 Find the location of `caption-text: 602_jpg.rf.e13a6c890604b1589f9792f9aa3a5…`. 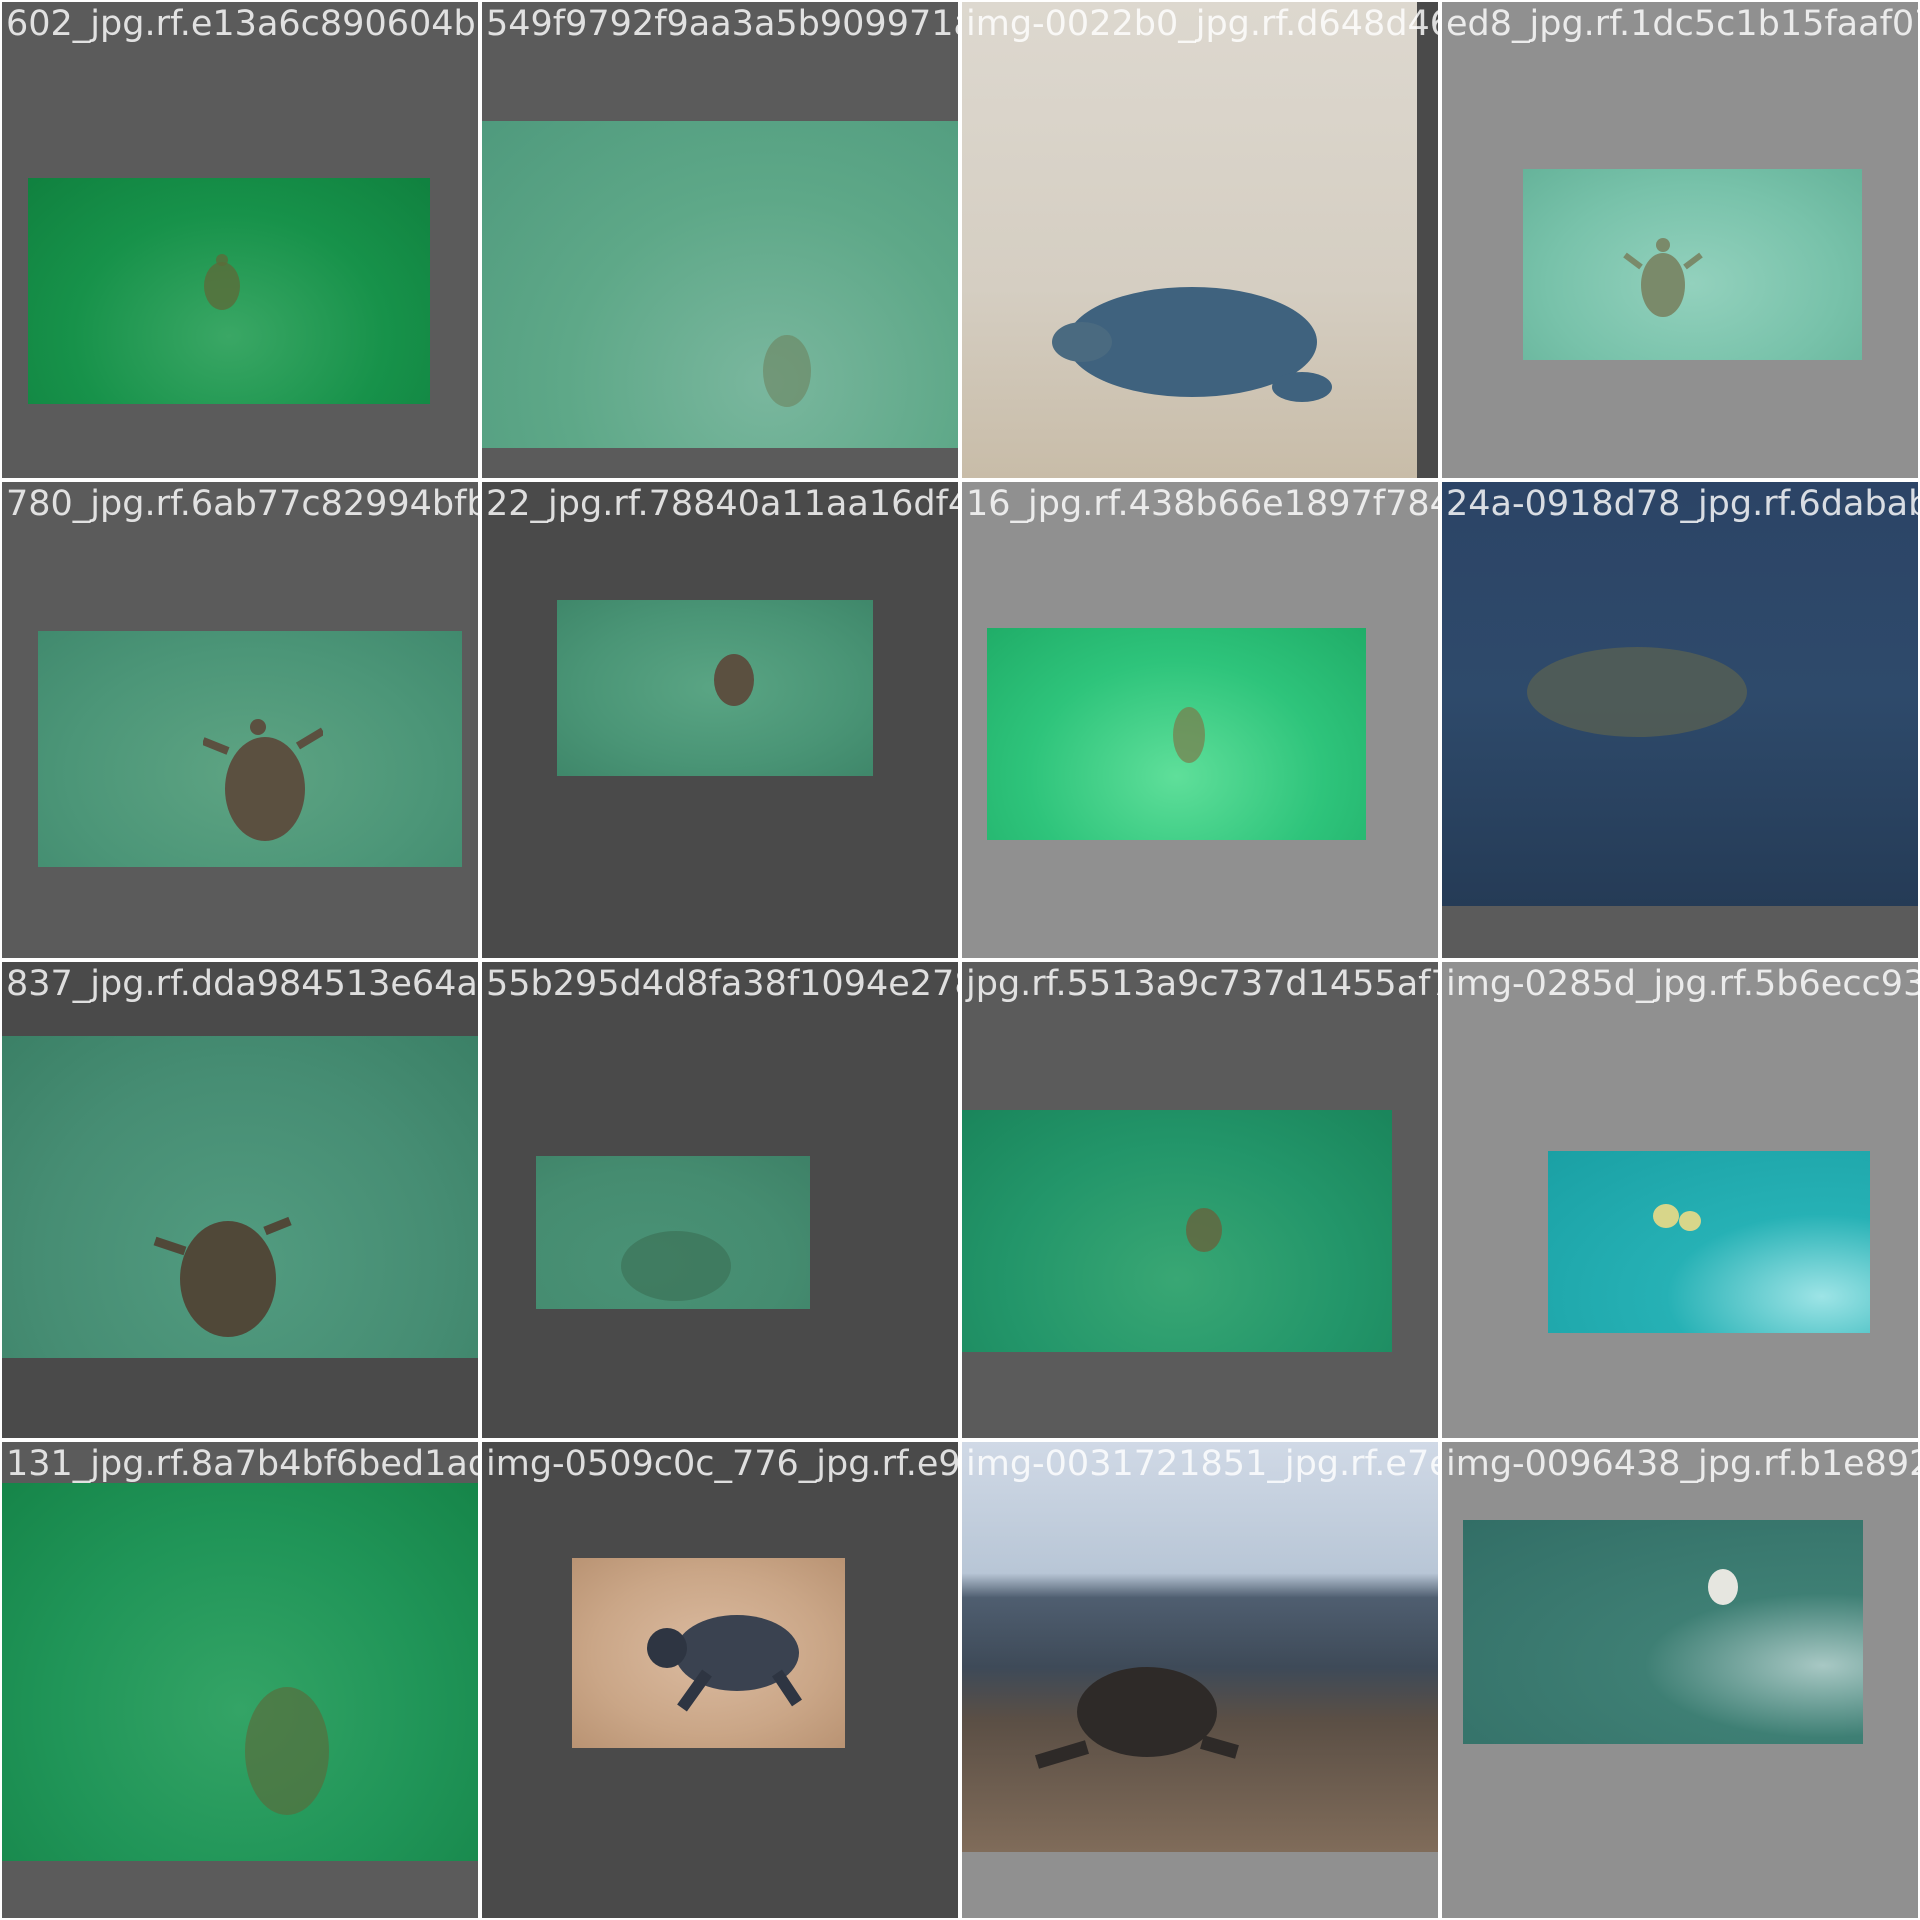

caption-text: 602_jpg.rf.e13a6c890604b1589f9792f9aa3a5… is located at coordinates (242, 24).